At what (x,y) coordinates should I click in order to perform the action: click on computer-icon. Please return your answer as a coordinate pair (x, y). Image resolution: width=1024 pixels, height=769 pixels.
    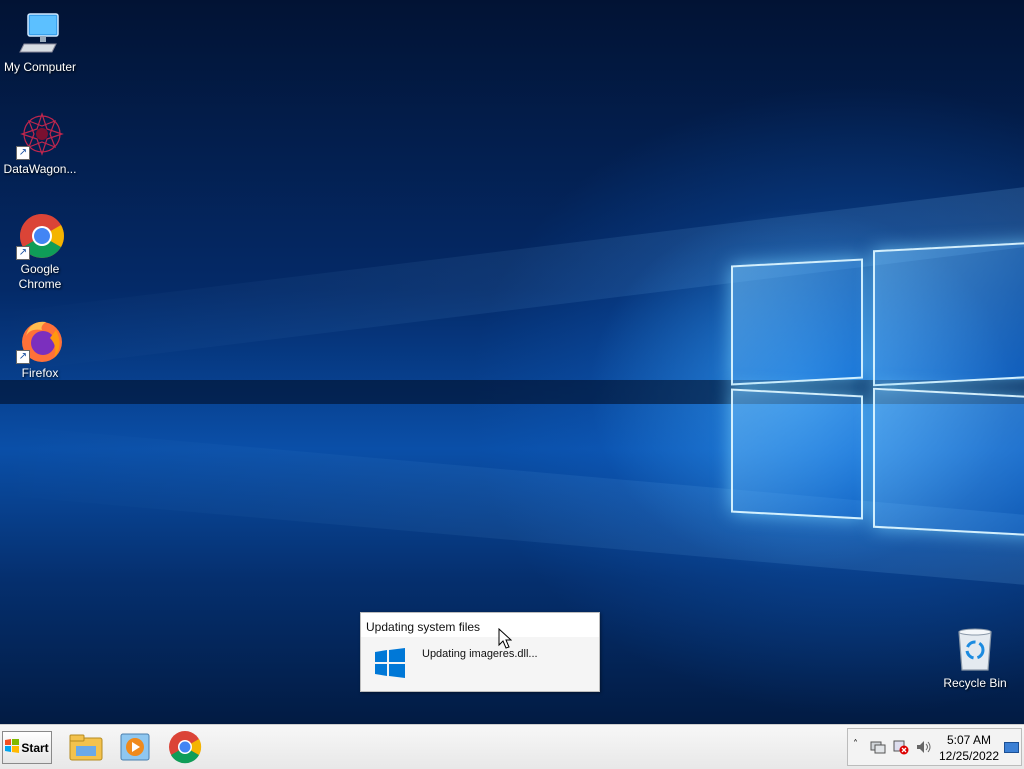
    Looking at the image, I should click on (40, 34).